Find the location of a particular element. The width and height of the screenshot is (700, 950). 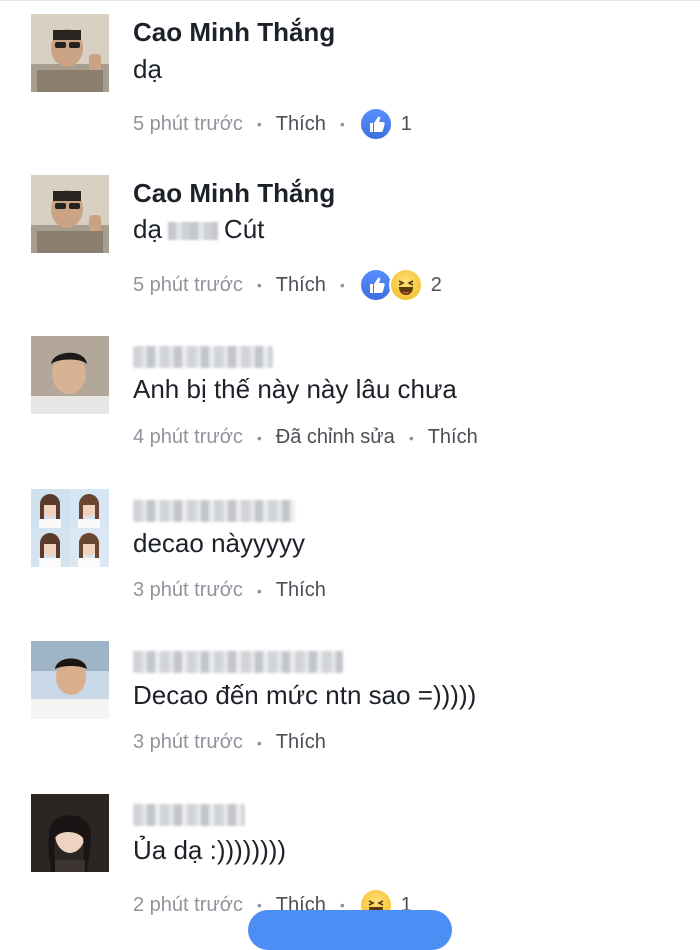

comment-text: dạ Cút is located at coordinates (198, 229).